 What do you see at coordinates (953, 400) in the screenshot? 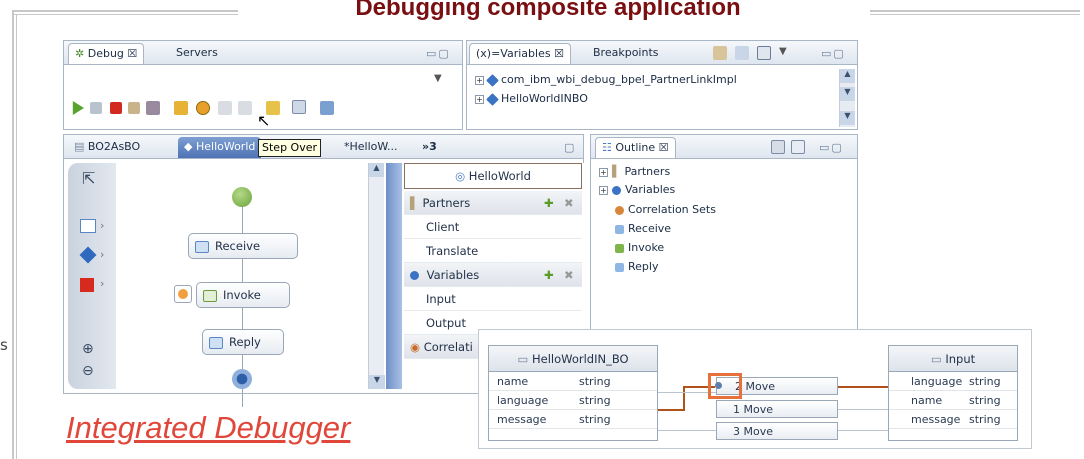
I see `target-field: name string` at bounding box center [953, 400].